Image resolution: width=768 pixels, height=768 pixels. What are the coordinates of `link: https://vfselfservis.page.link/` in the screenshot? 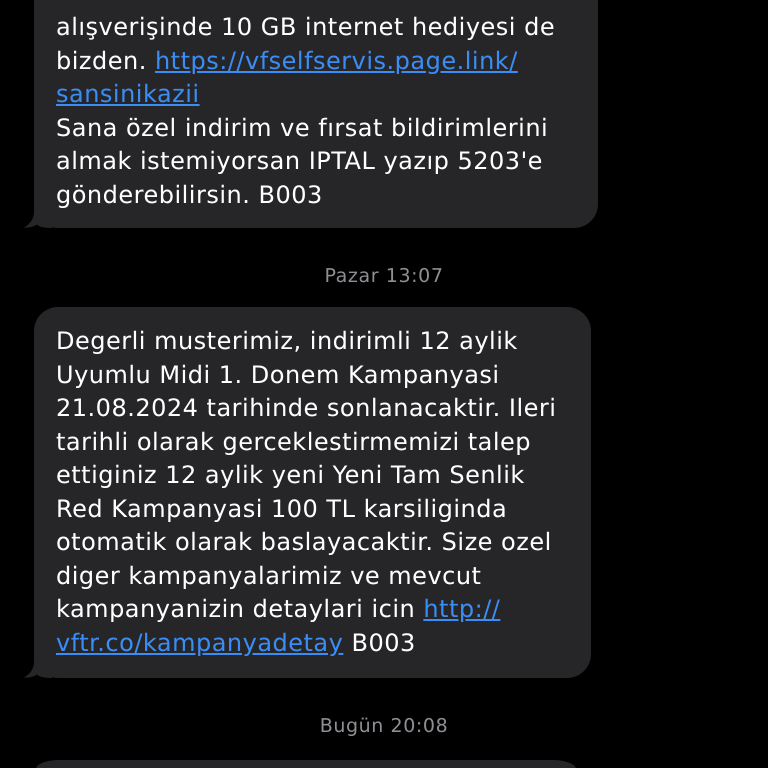 It's located at (336, 60).